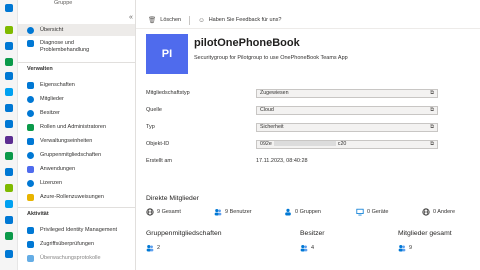  What do you see at coordinates (347, 110) in the screenshot?
I see `prop-field-source: Cloud ⧉` at bounding box center [347, 110].